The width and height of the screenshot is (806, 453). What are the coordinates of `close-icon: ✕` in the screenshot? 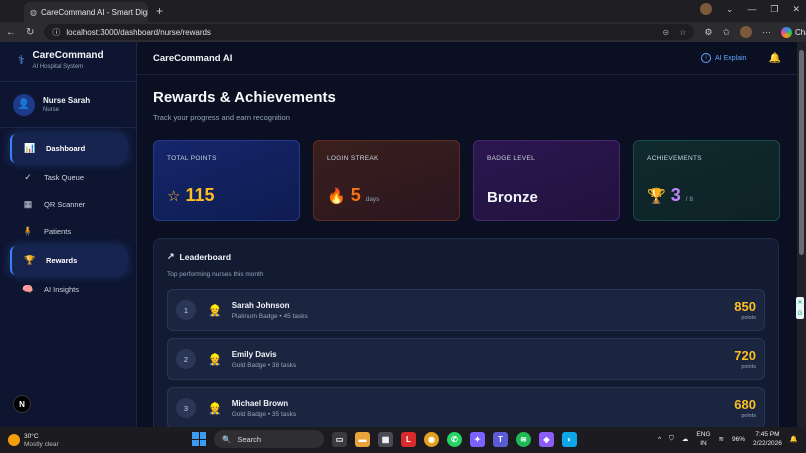 It's located at (799, 302).